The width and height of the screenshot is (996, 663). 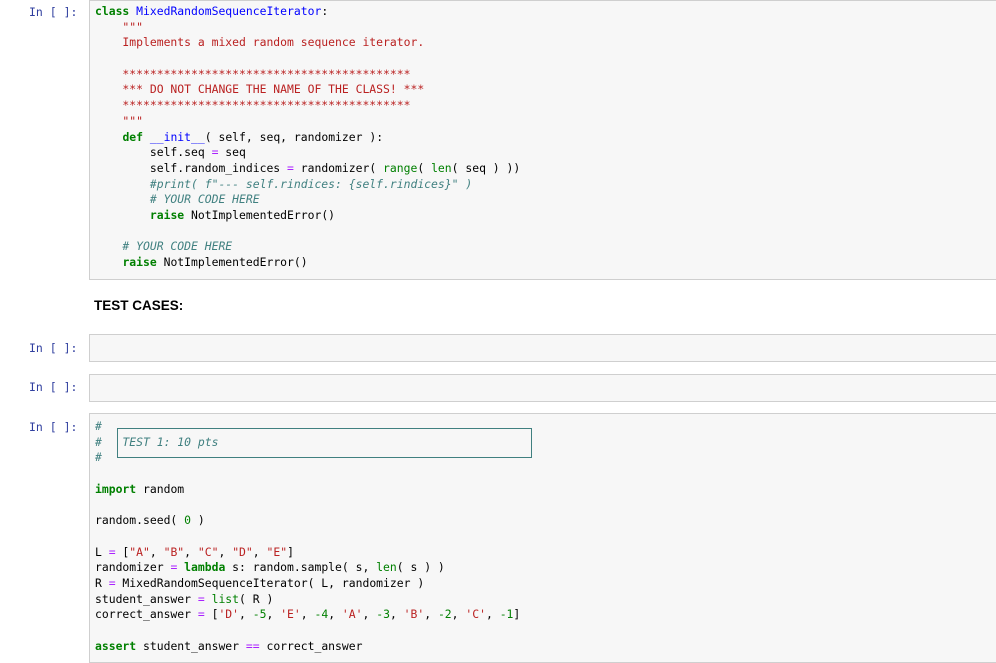 I want to click on code-token: ( s ) ), so click(x=420, y=567).